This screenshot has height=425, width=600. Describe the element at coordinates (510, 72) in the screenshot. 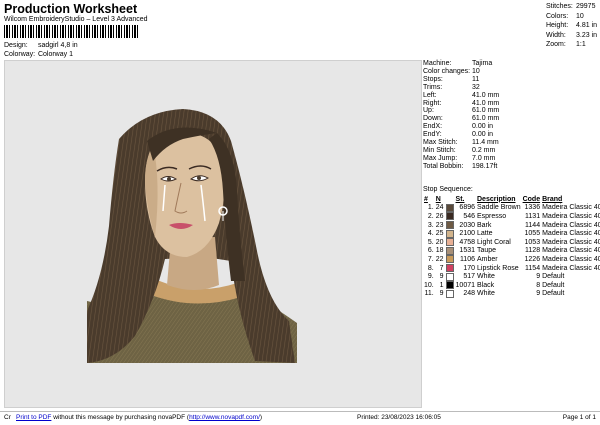

I see `prop-row: Color changes: 10` at that location.